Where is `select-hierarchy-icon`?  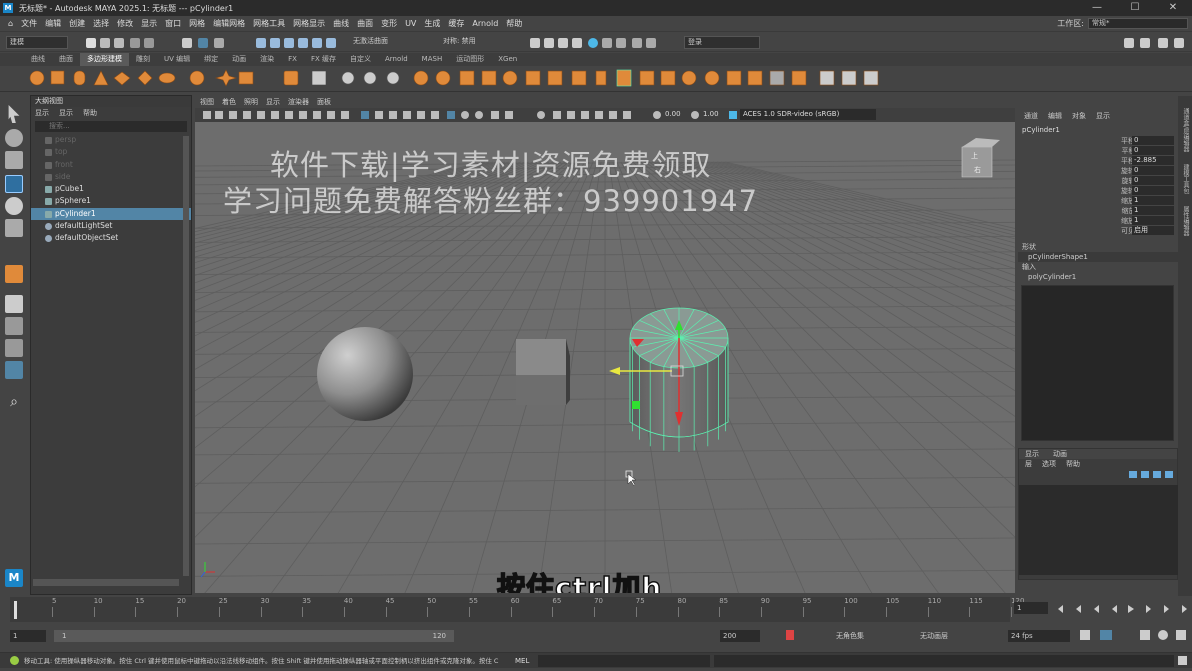
select-hierarchy-icon is located at coordinates (187, 43).